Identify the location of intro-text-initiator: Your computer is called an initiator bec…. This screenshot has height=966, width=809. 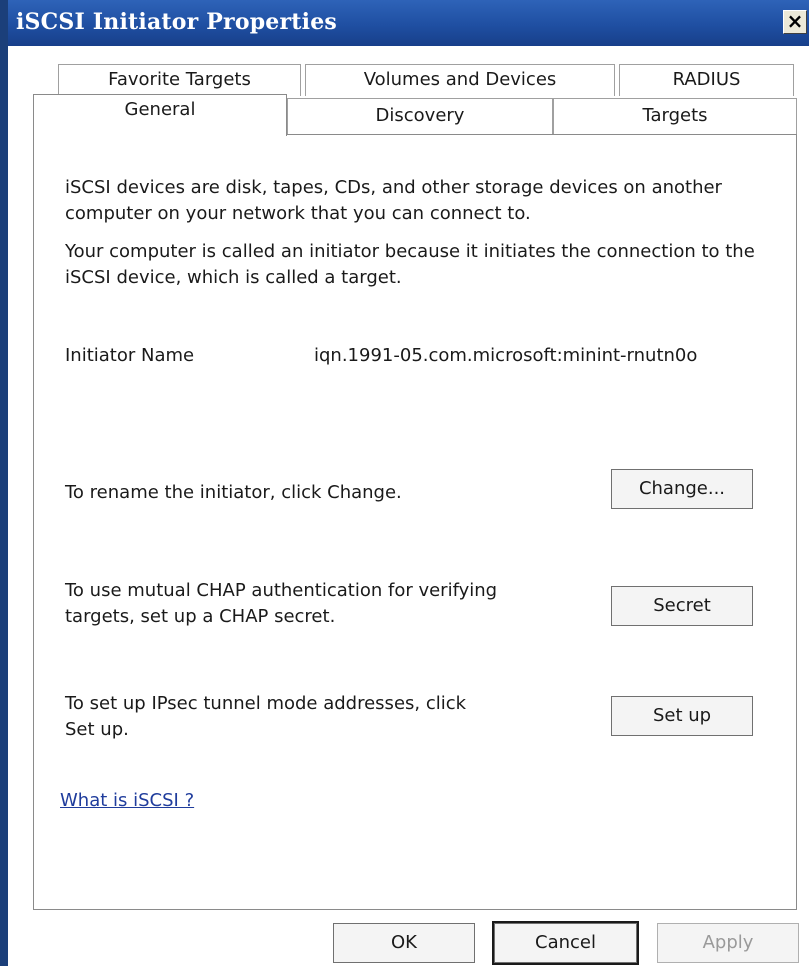
(410, 264).